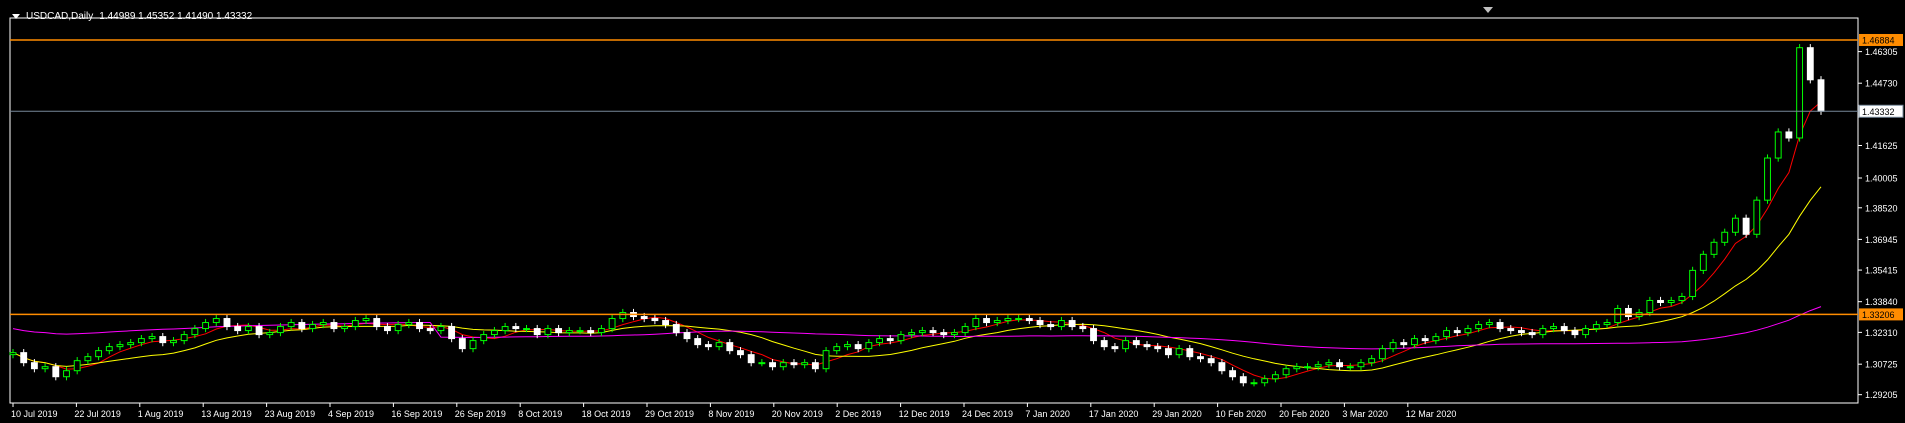 The height and width of the screenshot is (423, 1905). What do you see at coordinates (669, 414) in the screenshot?
I see `x-tick-label: 29 Oct 2019` at bounding box center [669, 414].